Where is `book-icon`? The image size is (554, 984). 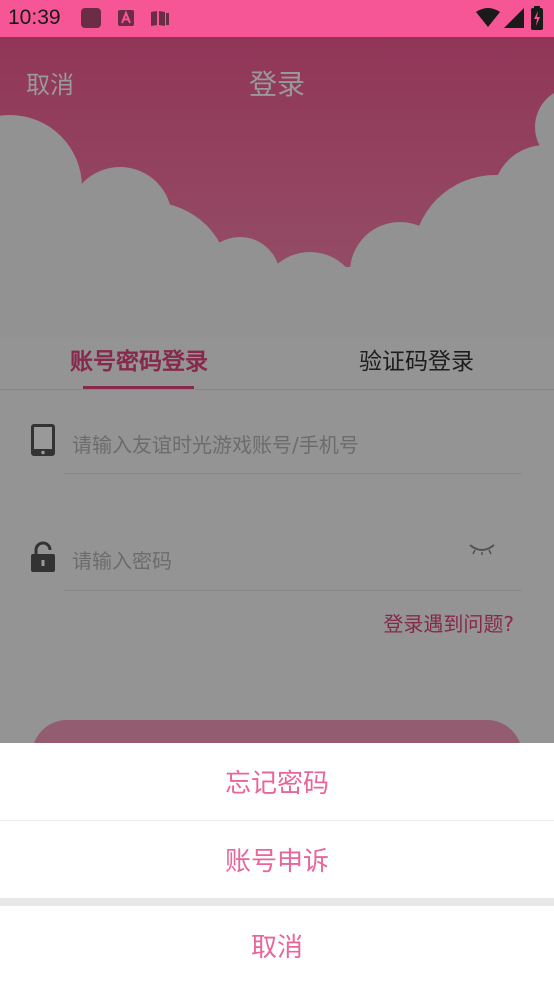
book-icon is located at coordinates (160, 18).